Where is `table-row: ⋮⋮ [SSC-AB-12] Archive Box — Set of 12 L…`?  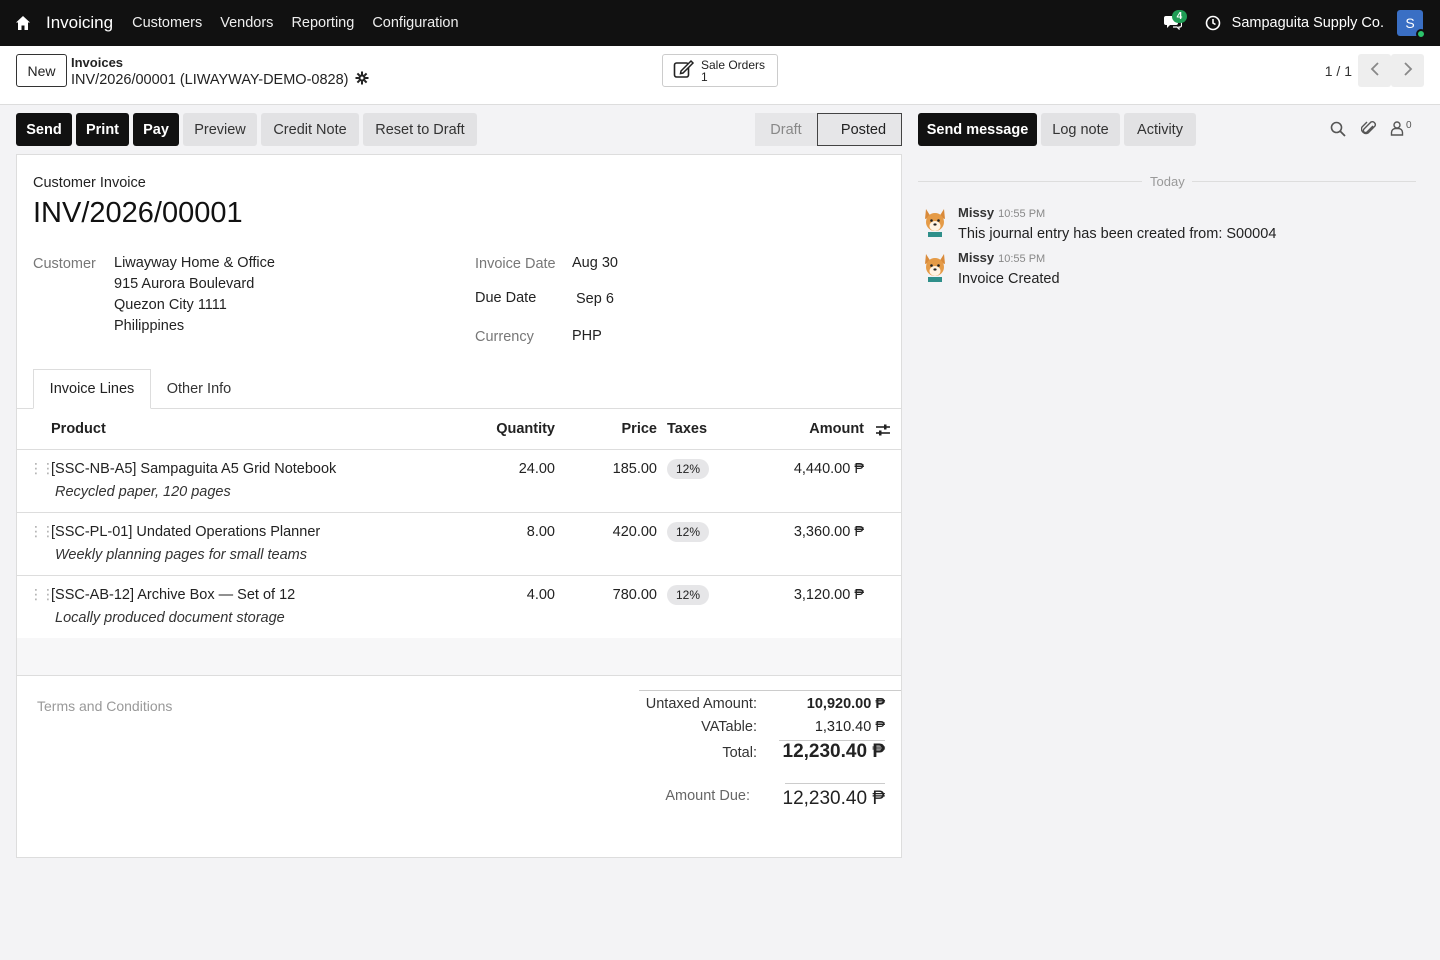
table-row: ⋮⋮ [SSC-AB-12] Archive Box — Set of 12 L… is located at coordinates (459, 607).